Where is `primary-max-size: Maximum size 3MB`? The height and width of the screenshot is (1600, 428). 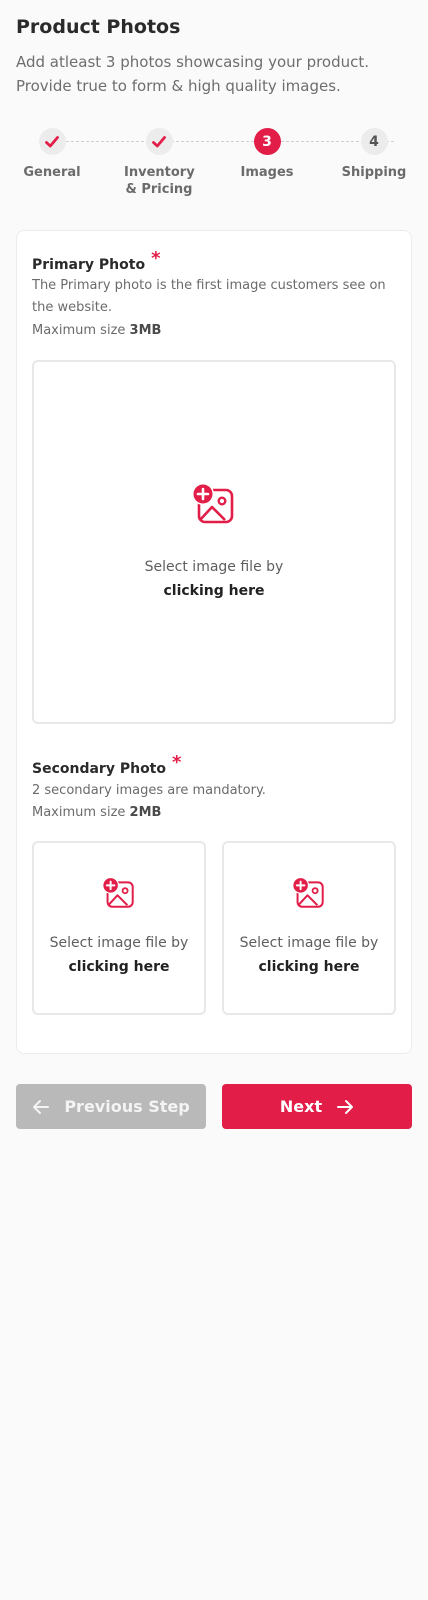 primary-max-size: Maximum size 3MB is located at coordinates (96, 330).